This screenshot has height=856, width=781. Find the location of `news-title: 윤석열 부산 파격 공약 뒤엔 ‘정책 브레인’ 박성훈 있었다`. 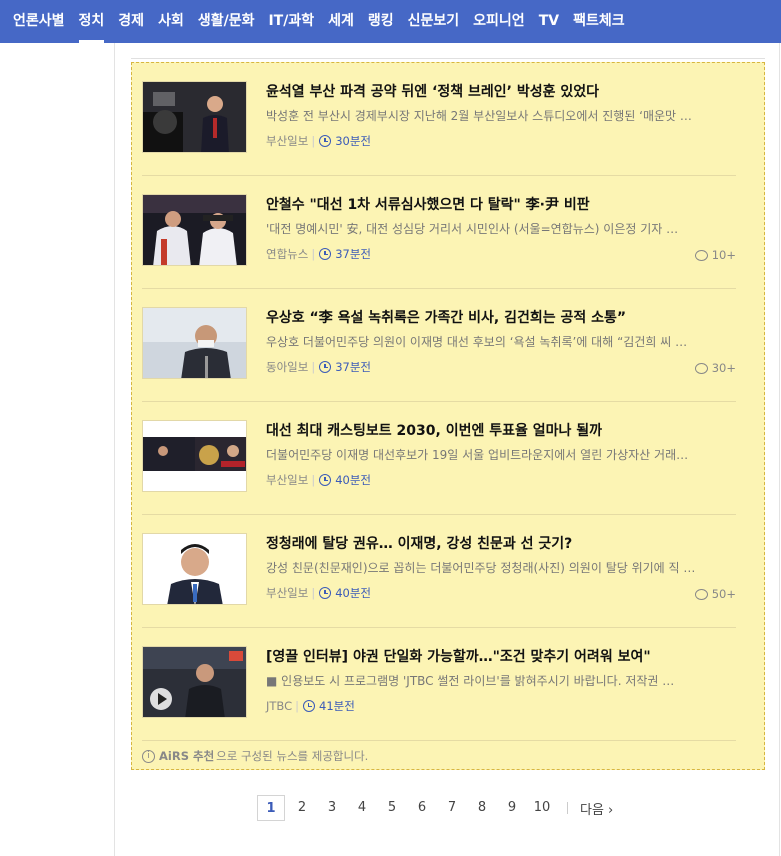

news-title: 윤석열 부산 파격 공약 뒤엔 ‘정책 브레인’ 박성훈 있었다 is located at coordinates (501, 91).